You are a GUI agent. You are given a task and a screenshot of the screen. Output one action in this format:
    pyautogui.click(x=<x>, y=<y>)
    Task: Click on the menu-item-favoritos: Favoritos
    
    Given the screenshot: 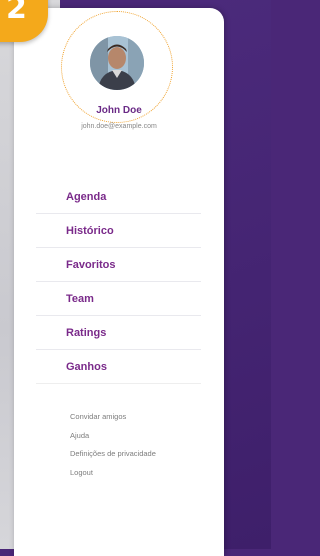 What is the action you would take?
    pyautogui.click(x=118, y=265)
    